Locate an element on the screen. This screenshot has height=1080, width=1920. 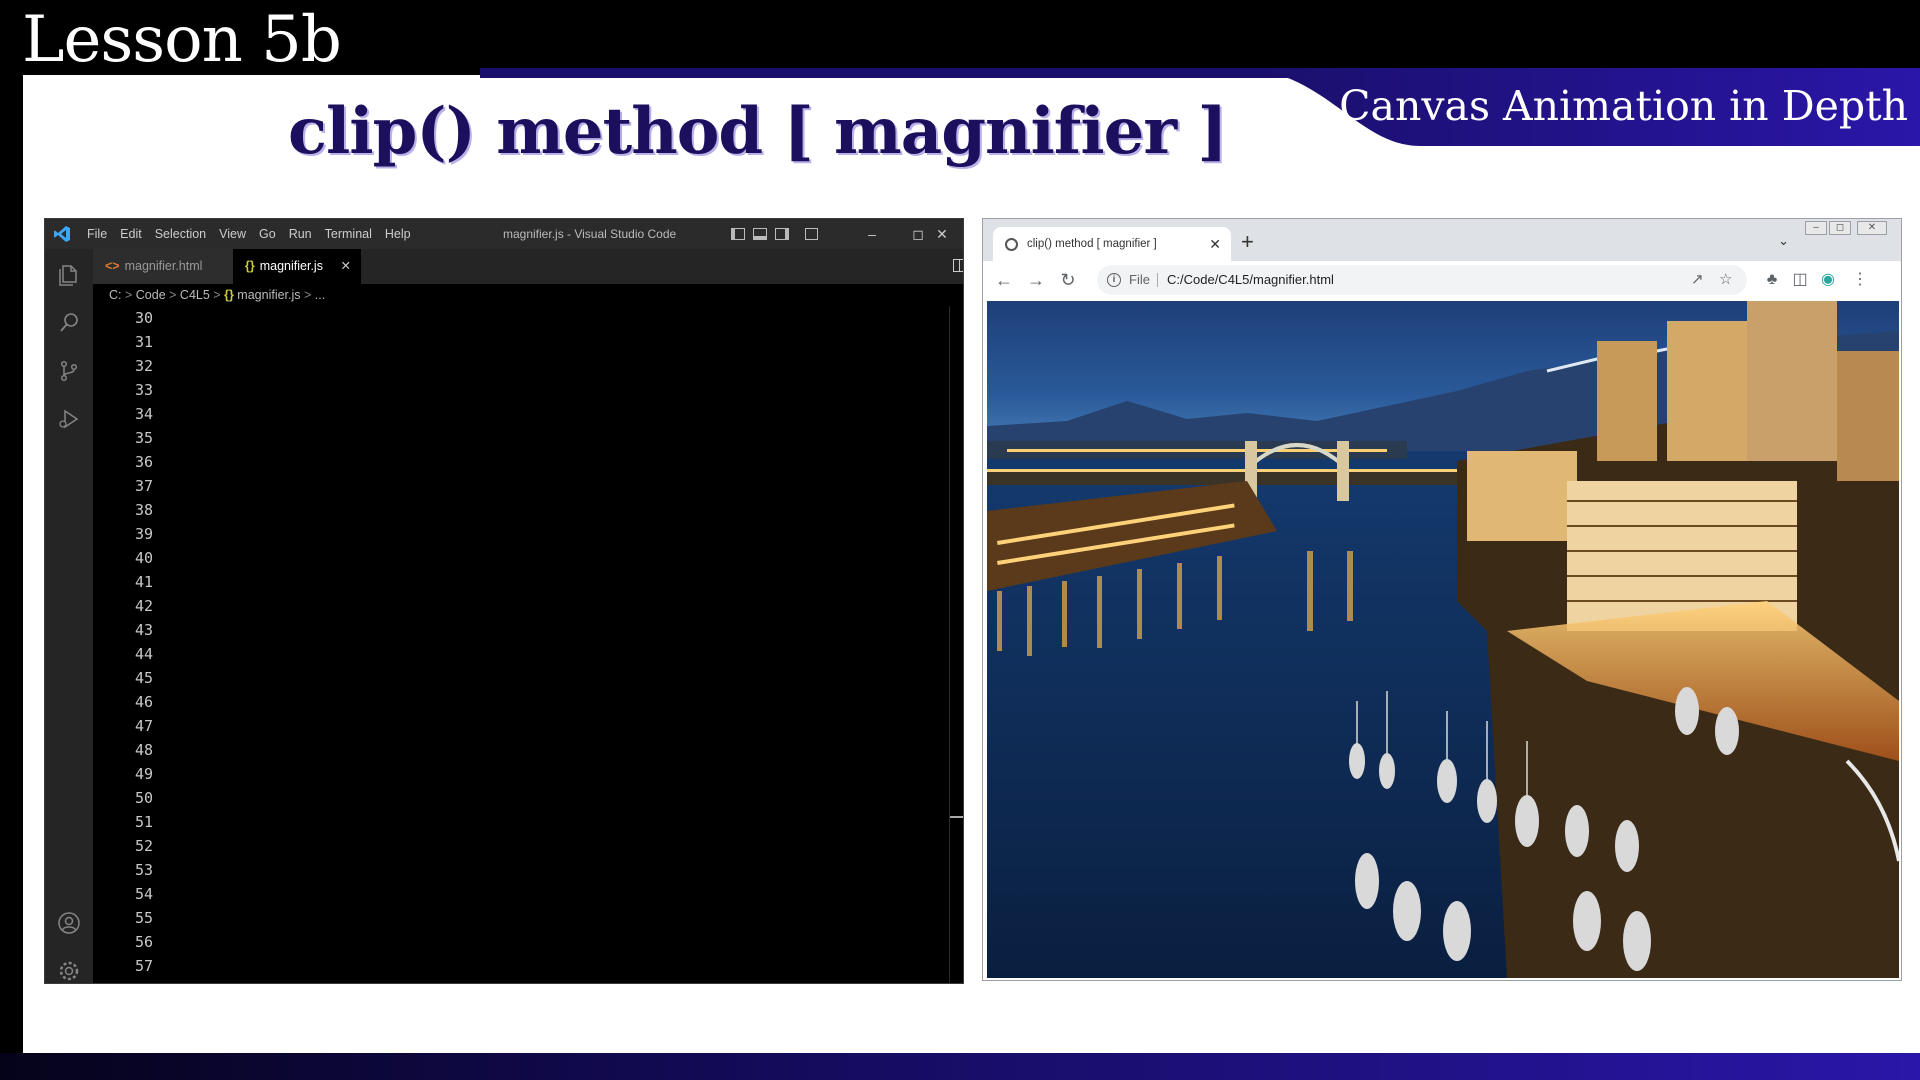
line-number: 54 is located at coordinates (143, 894).